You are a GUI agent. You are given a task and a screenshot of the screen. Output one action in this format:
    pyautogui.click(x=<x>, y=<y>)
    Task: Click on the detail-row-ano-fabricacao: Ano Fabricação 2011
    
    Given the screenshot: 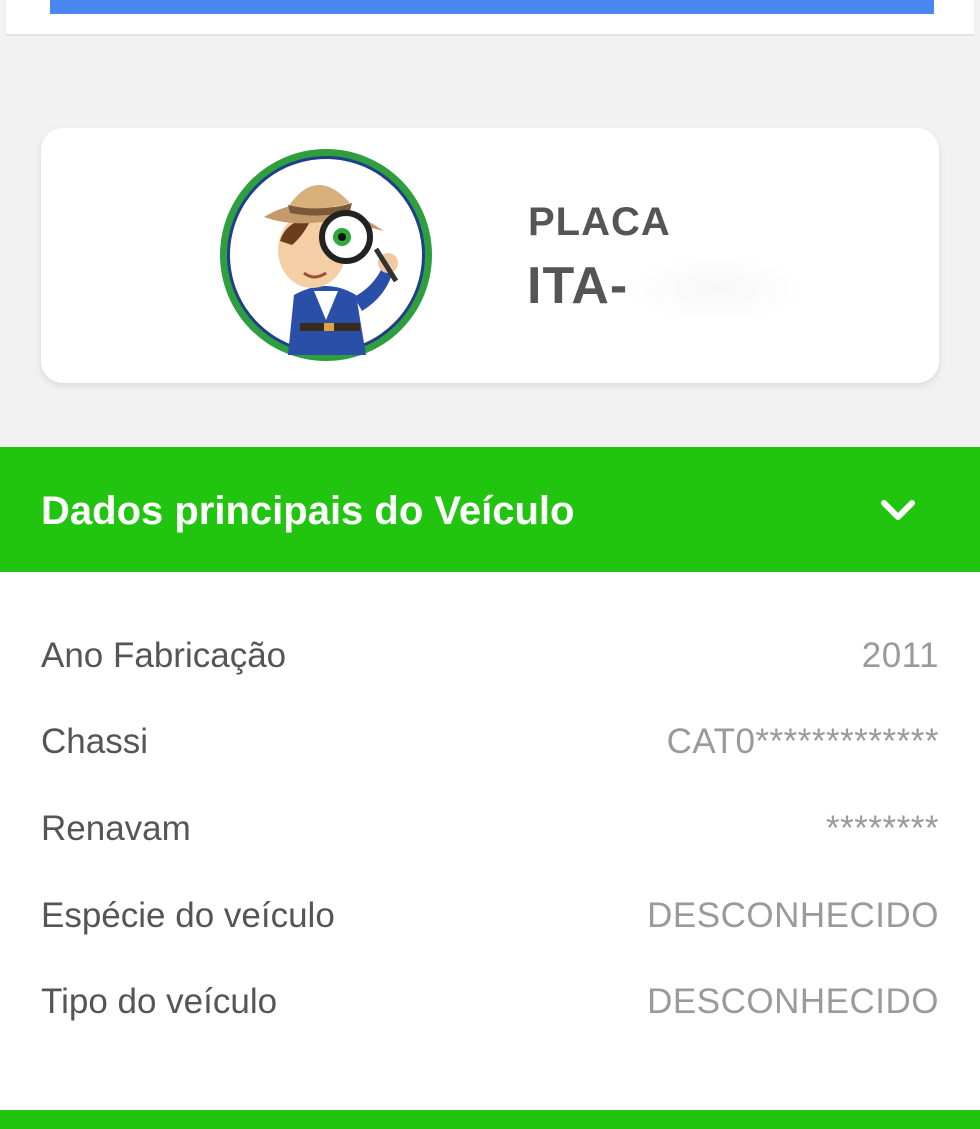 What is the action you would take?
    pyautogui.click(x=490, y=661)
    